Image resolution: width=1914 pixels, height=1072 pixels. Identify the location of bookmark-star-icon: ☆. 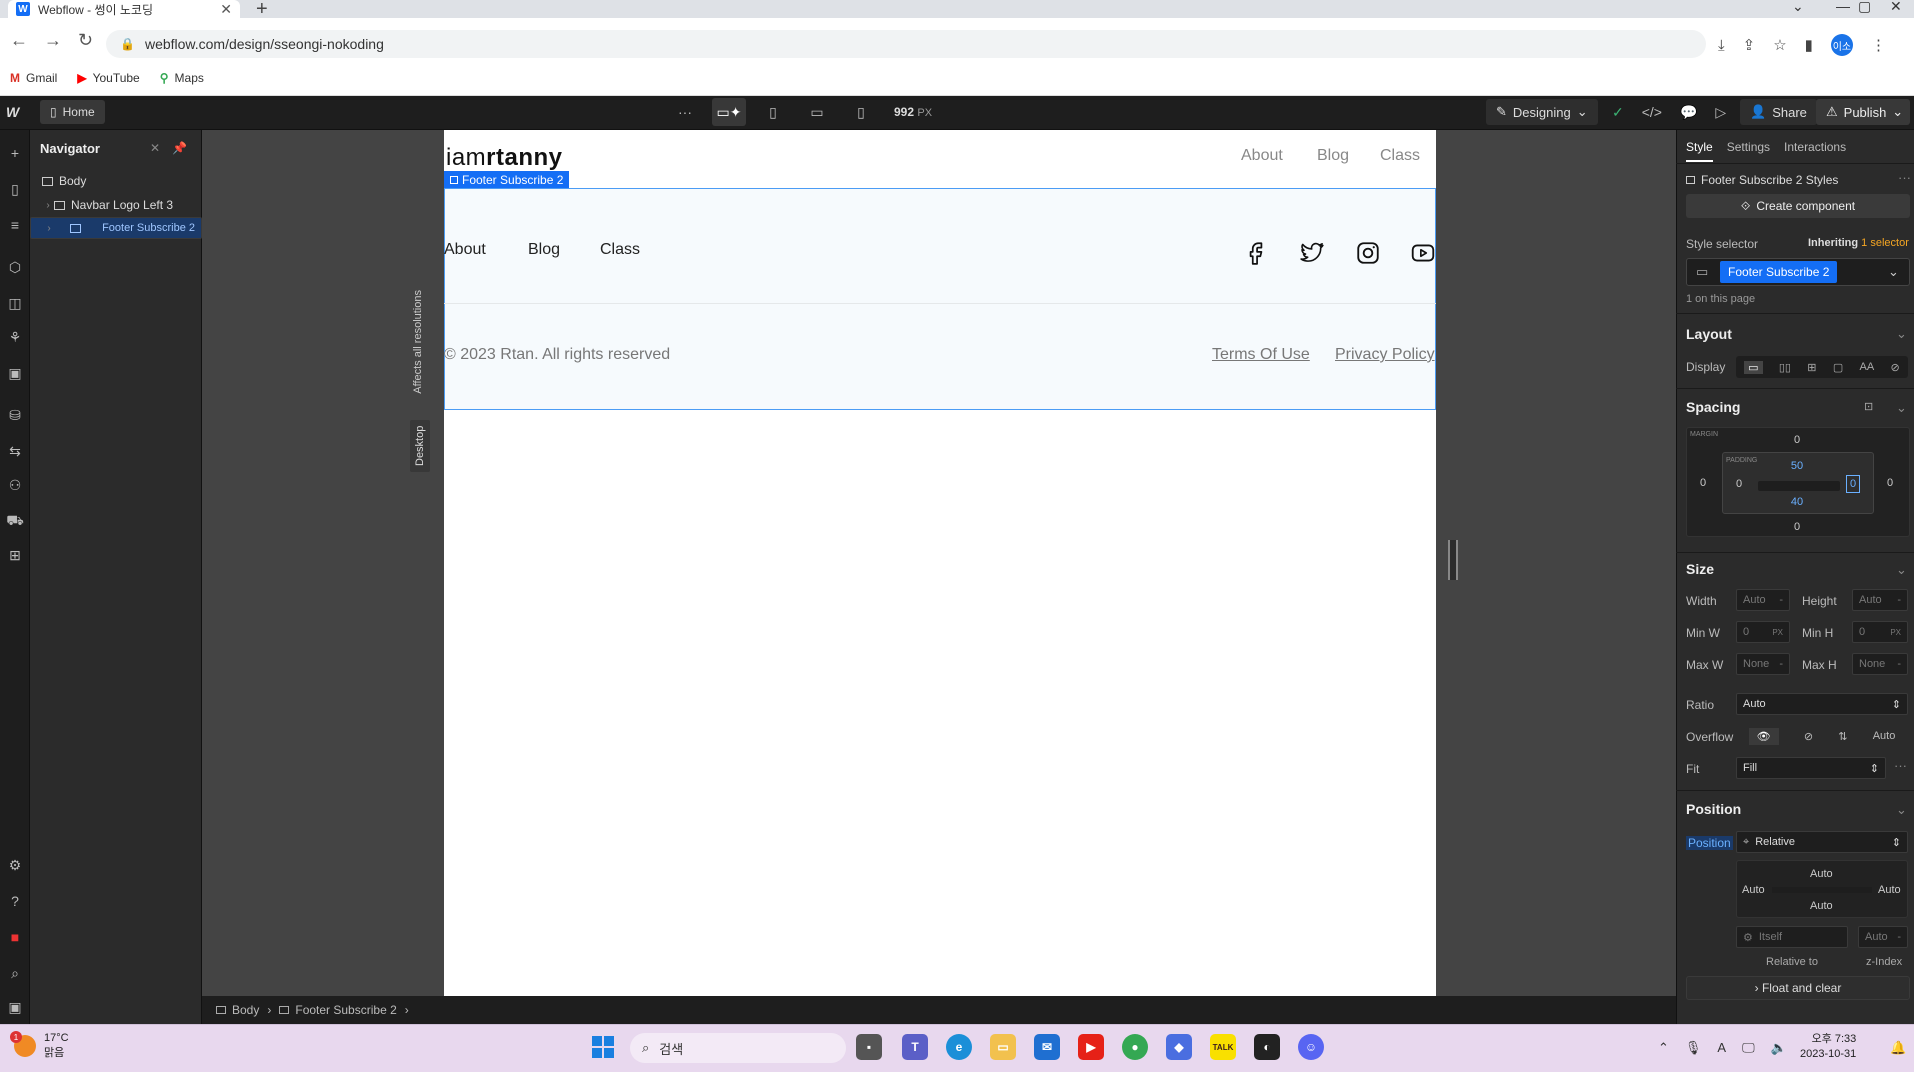
(1779, 45).